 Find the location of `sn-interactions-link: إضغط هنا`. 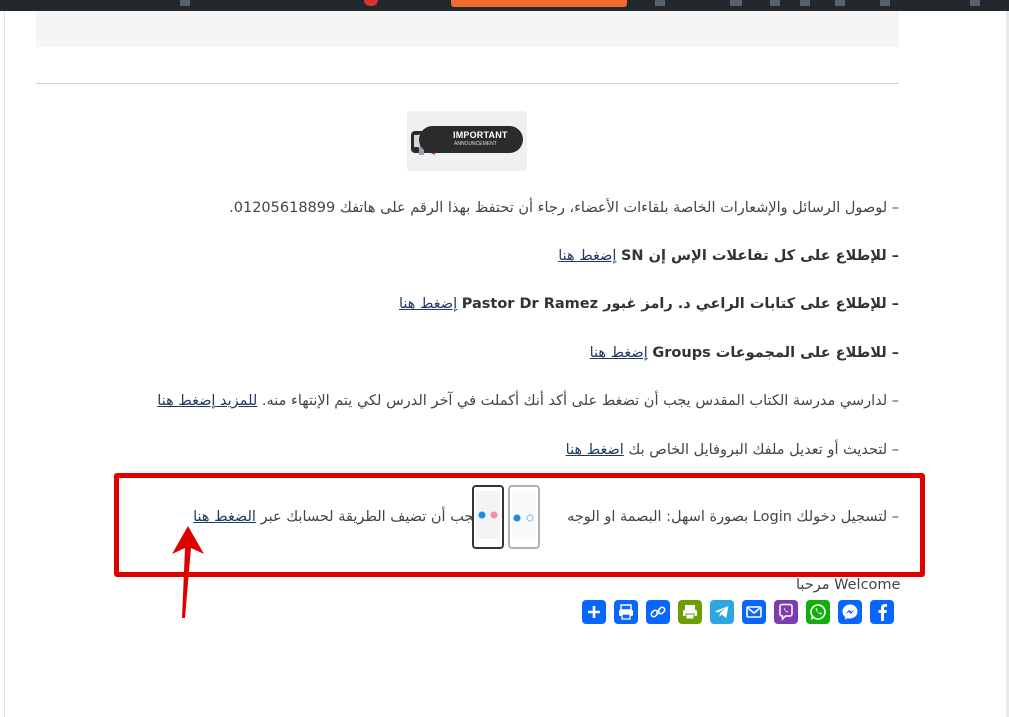

sn-interactions-link: إضغط هنا is located at coordinates (587, 256).